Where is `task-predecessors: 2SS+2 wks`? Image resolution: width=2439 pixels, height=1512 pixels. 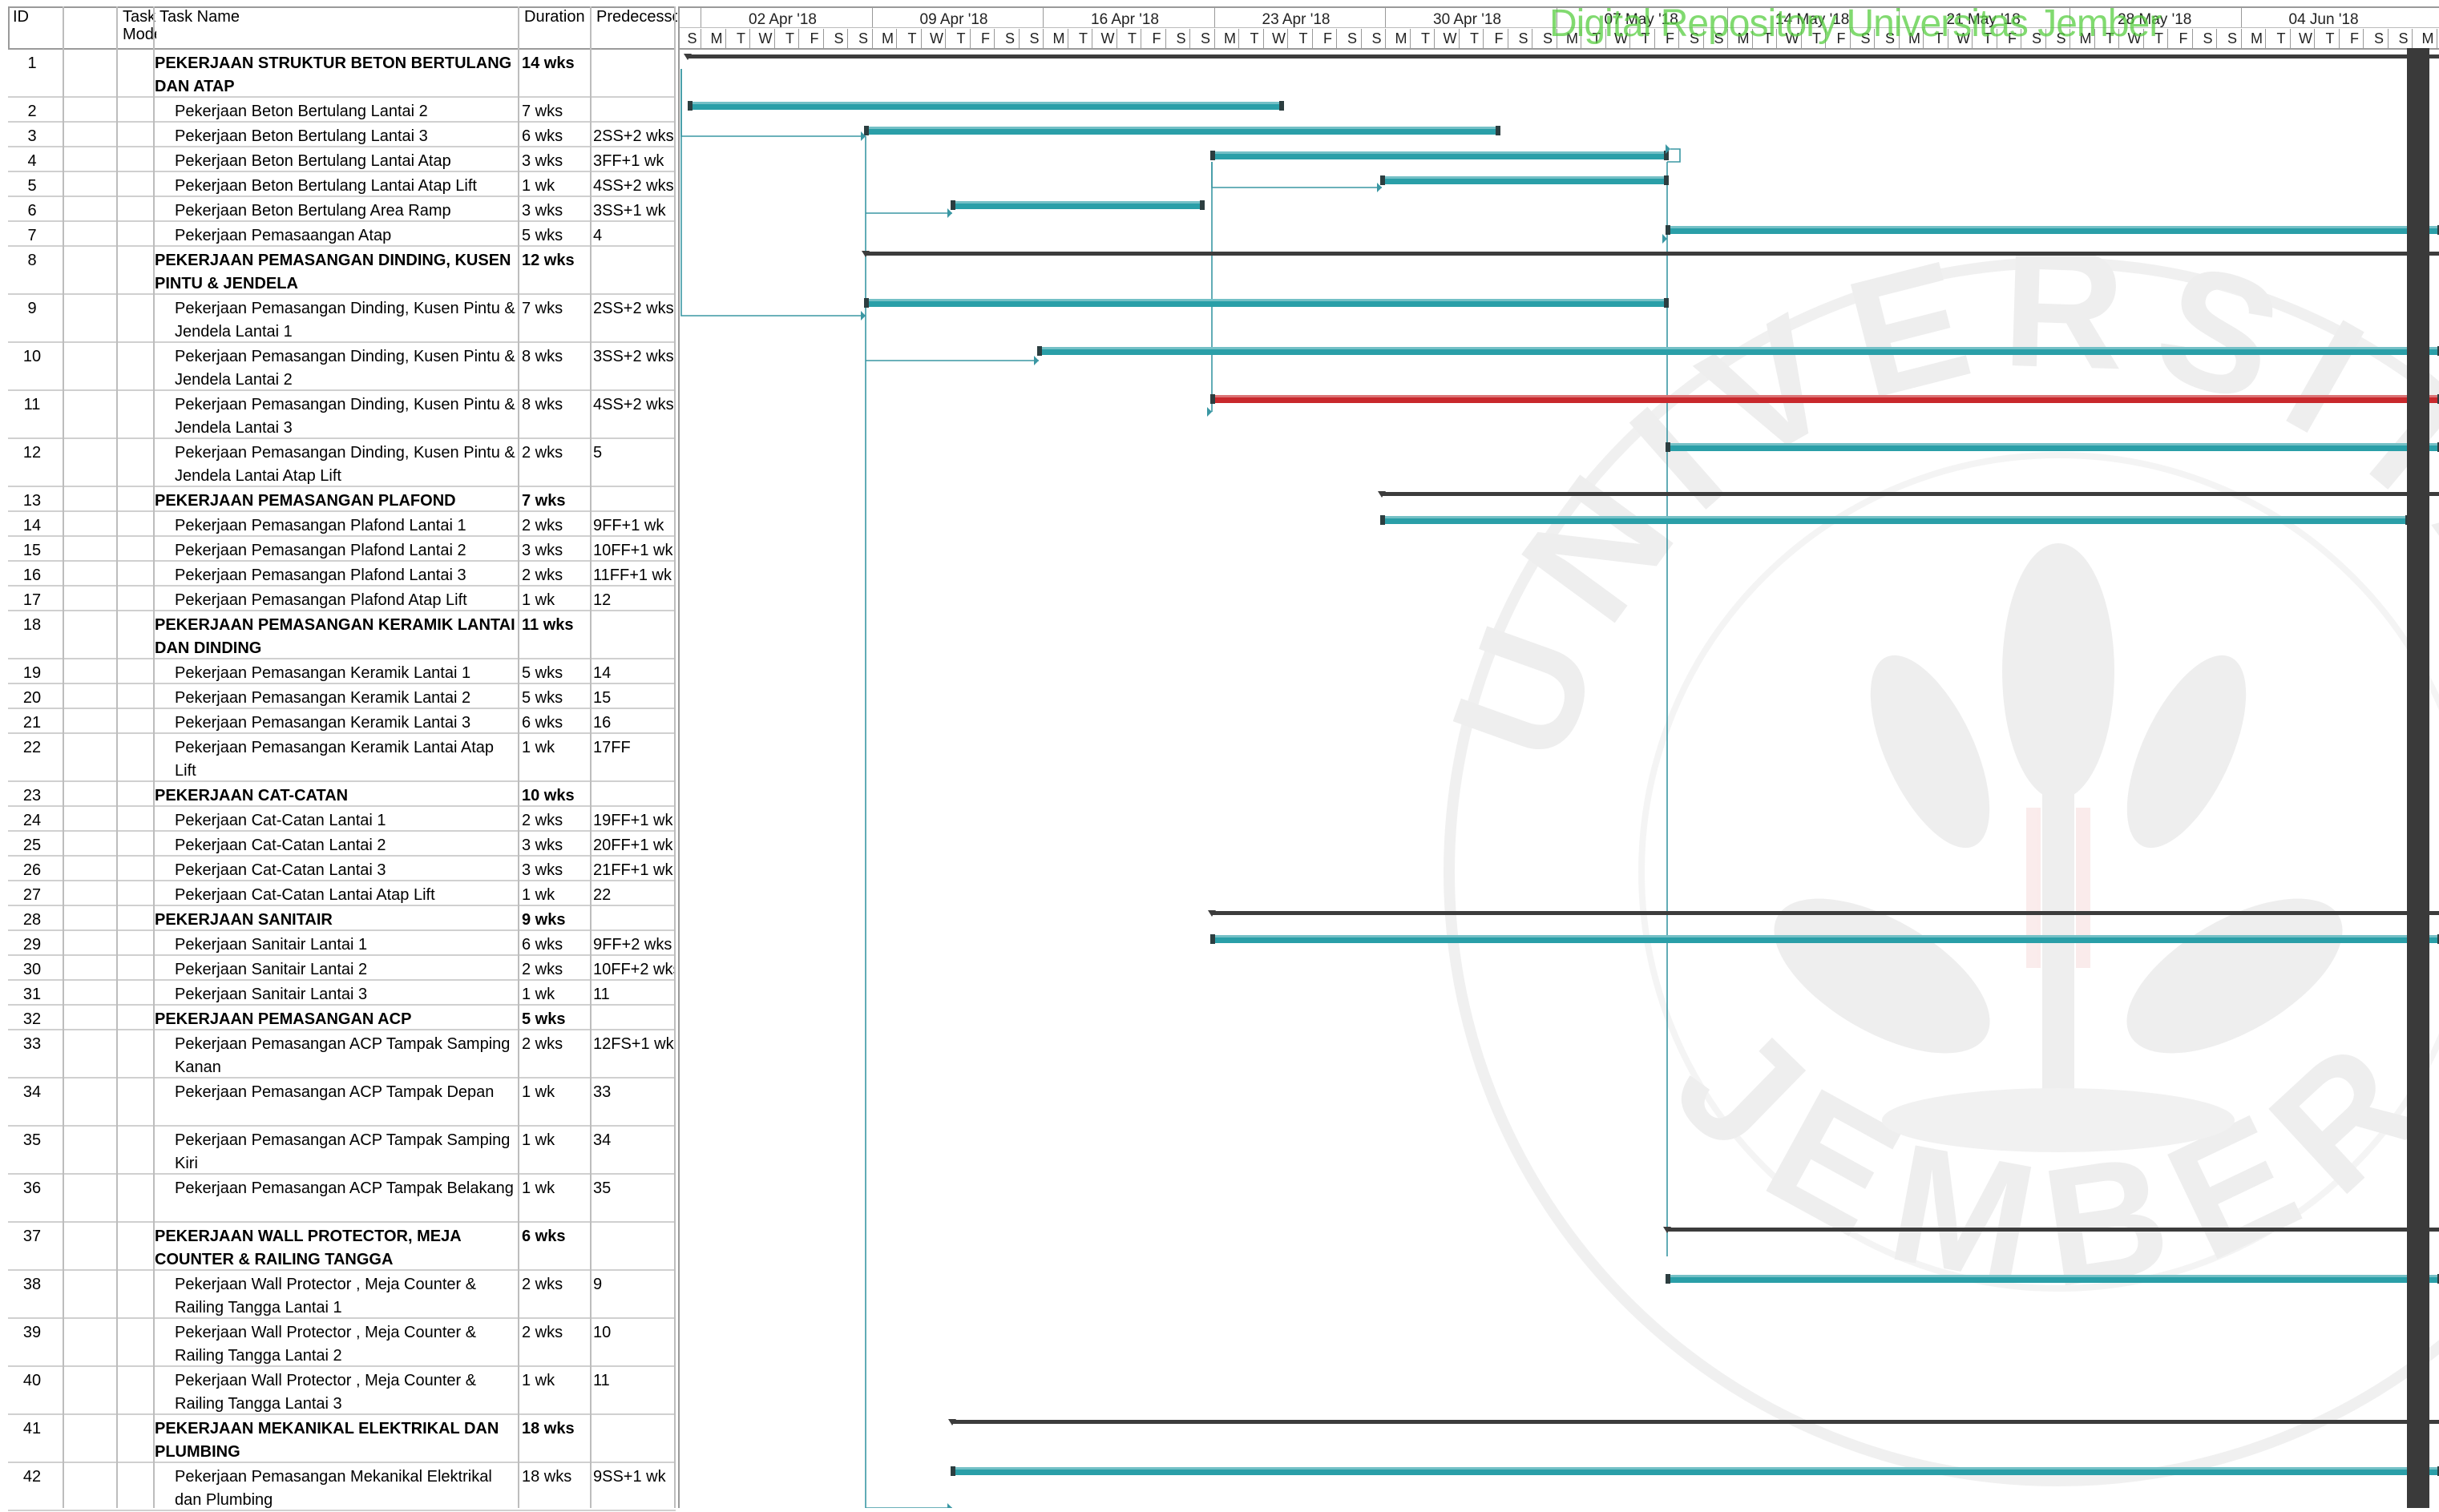
task-predecessors: 2SS+2 wks is located at coordinates (634, 135).